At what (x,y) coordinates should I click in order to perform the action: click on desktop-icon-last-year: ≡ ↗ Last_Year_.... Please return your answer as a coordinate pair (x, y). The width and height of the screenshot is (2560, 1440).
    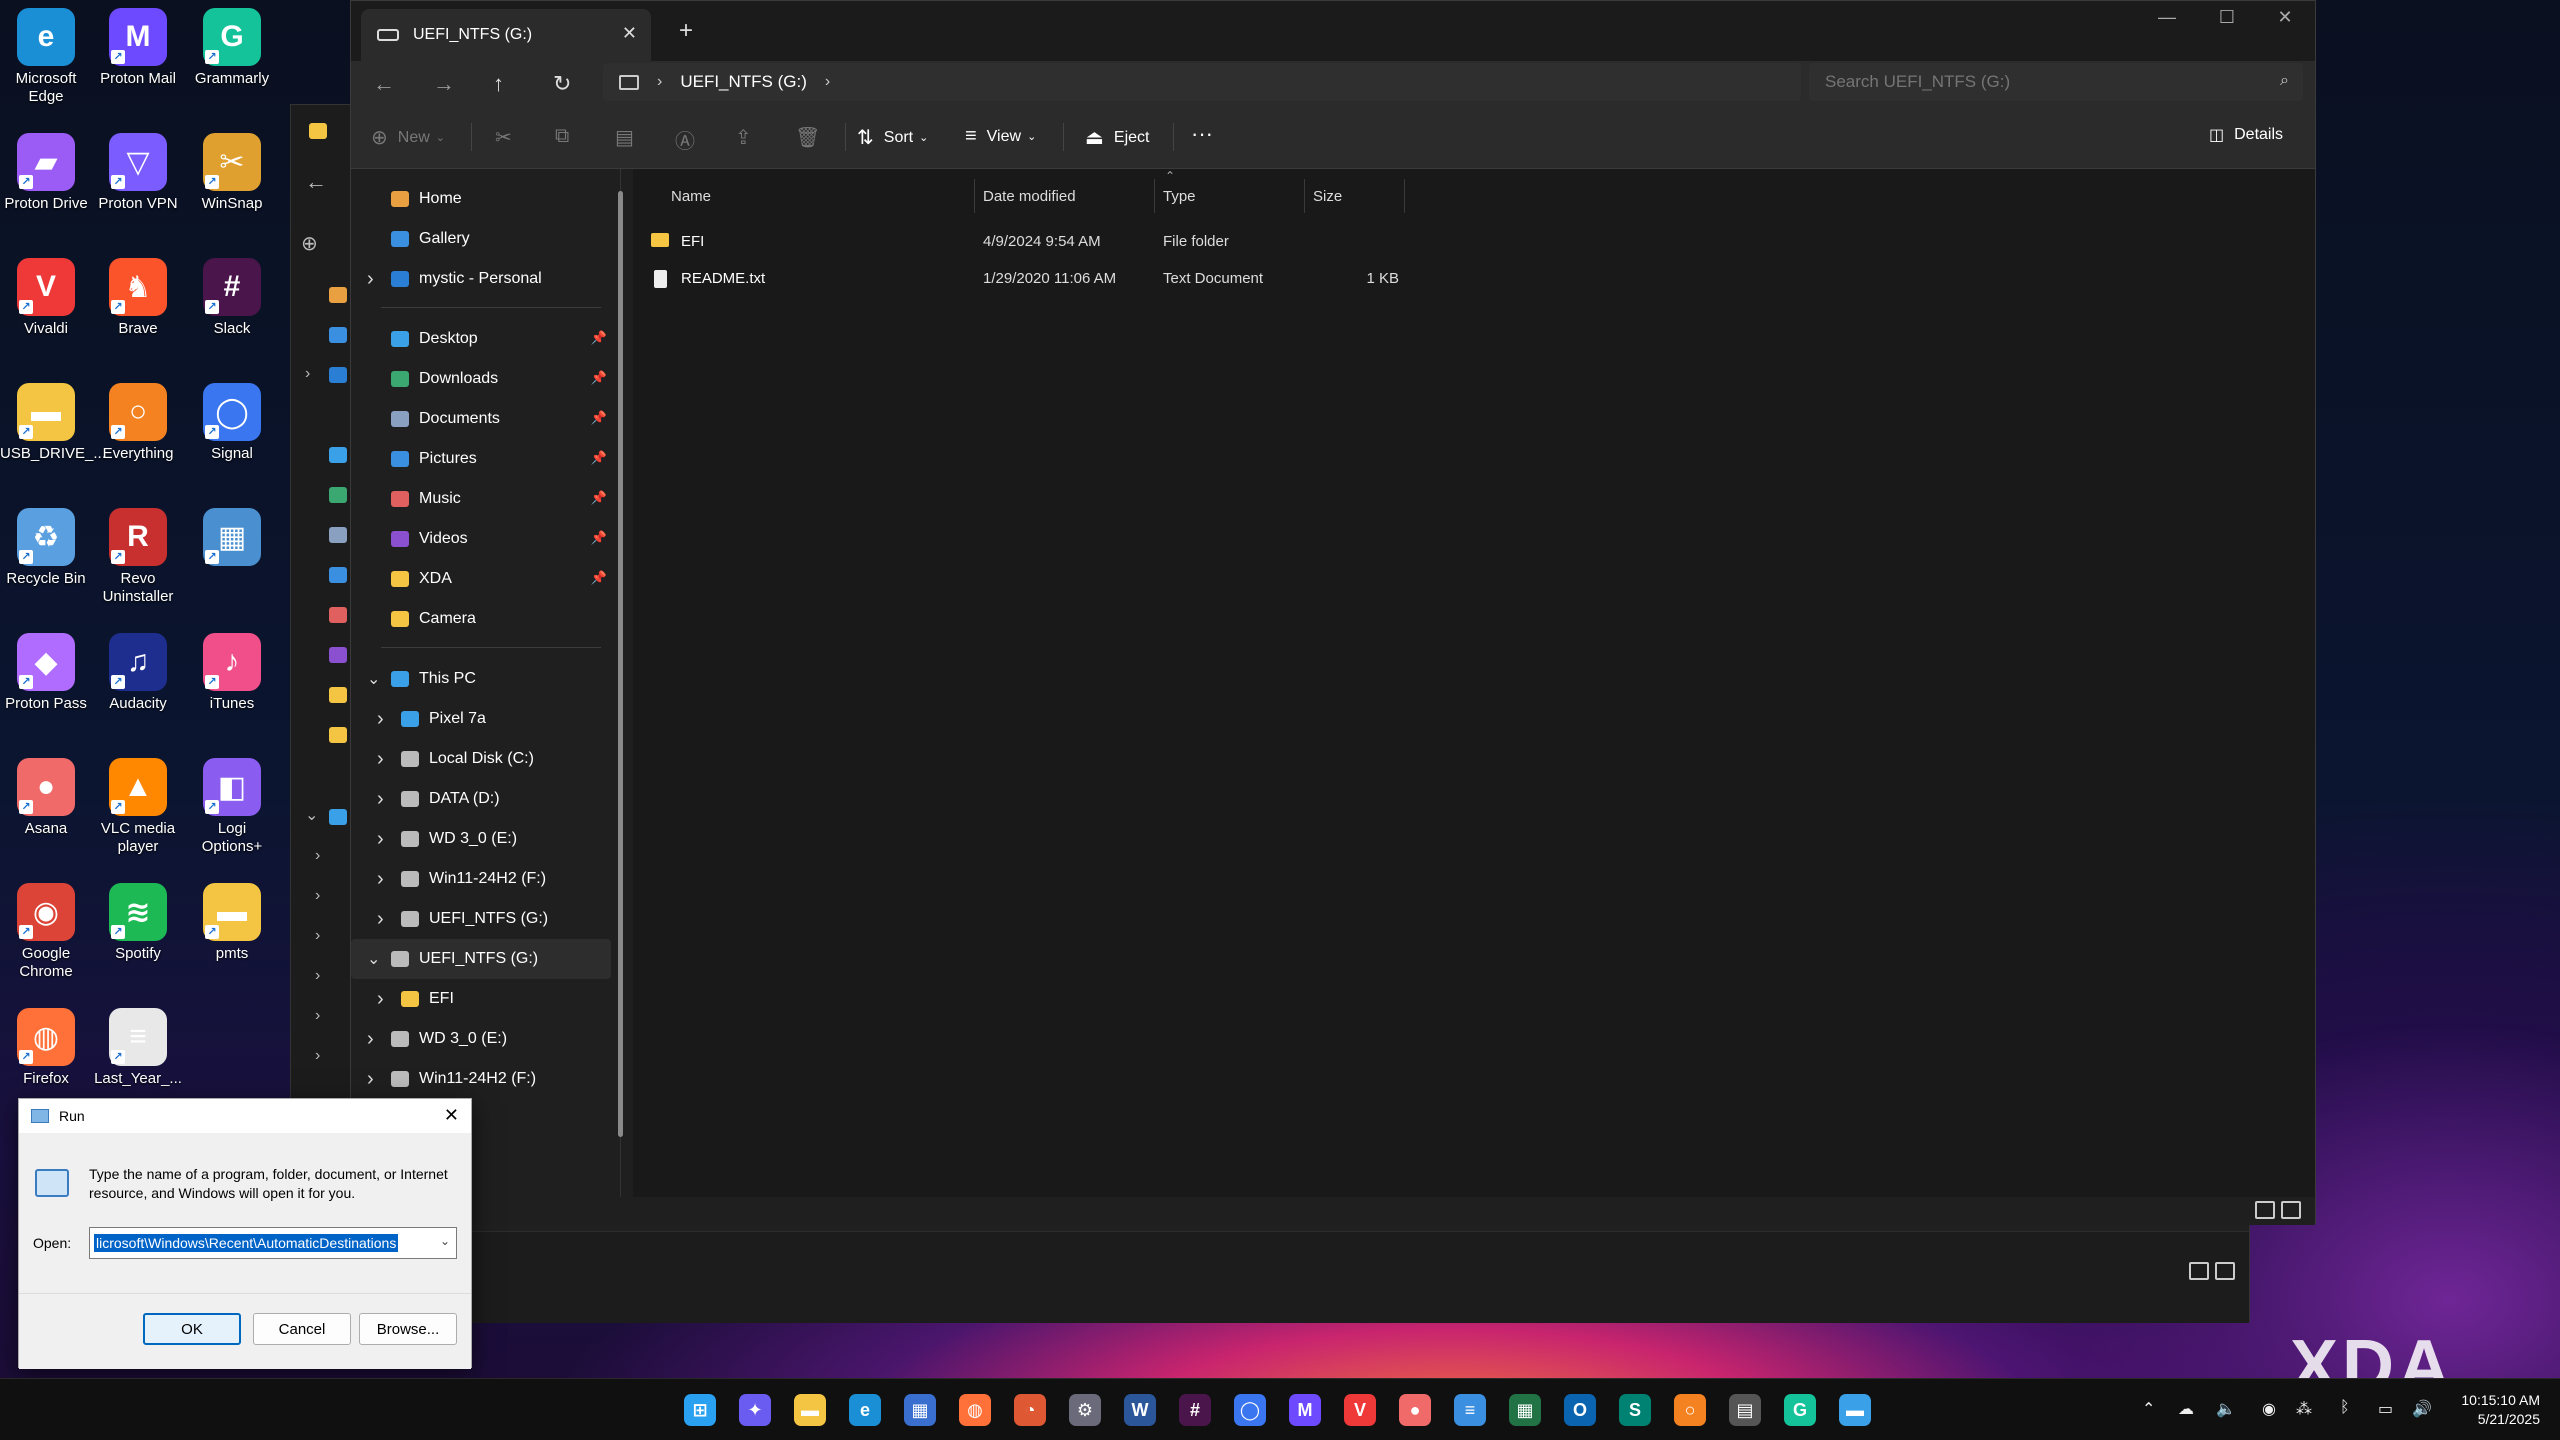
    Looking at the image, I should click on (138, 1044).